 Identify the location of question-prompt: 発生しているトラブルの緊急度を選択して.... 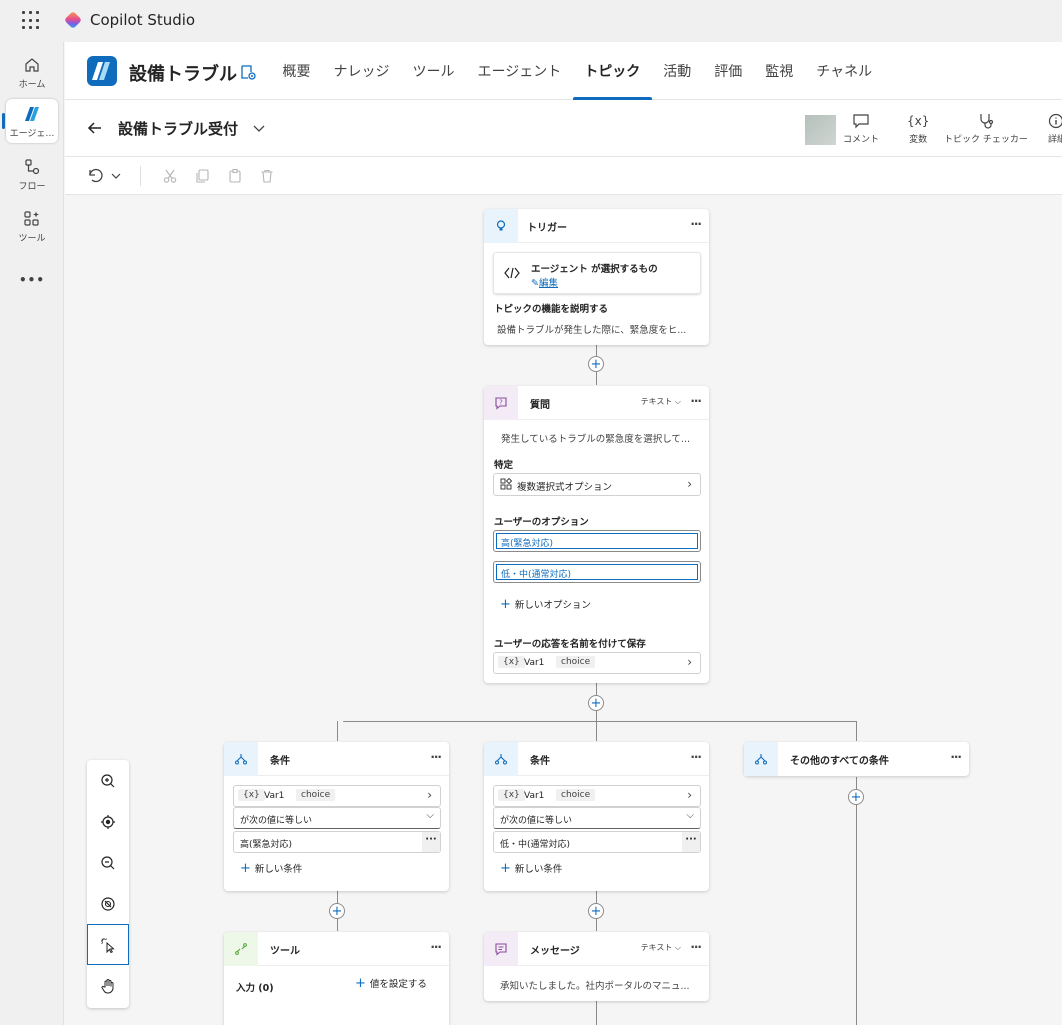
(595, 438).